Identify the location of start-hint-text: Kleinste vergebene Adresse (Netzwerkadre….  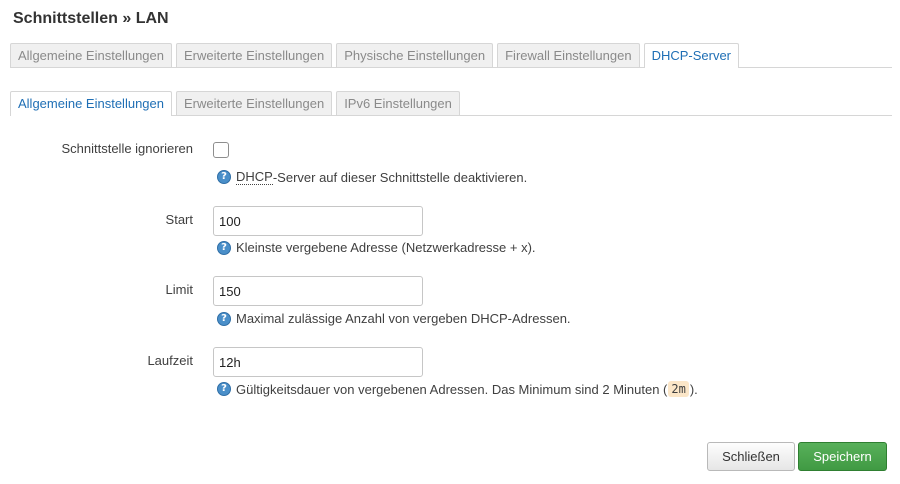
(386, 247).